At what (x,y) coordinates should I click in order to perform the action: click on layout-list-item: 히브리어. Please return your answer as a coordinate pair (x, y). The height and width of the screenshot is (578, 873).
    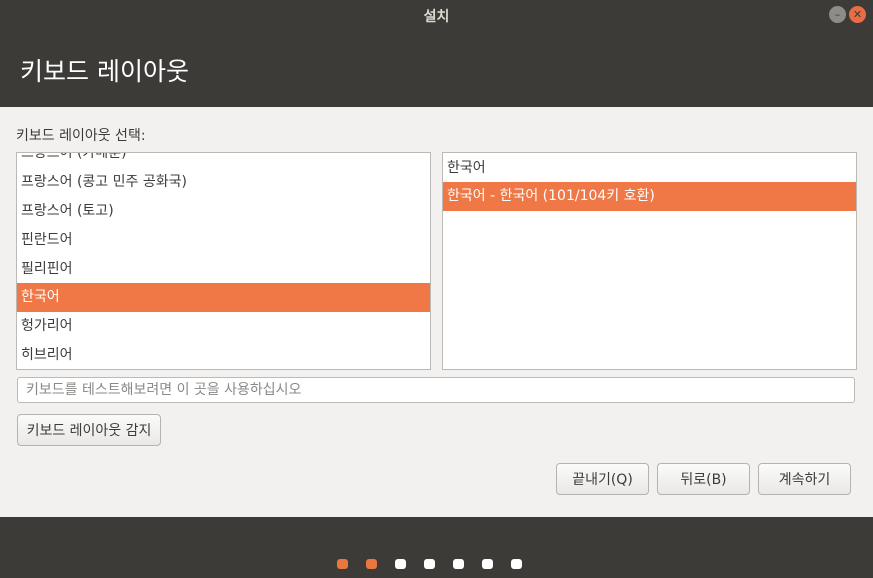
    Looking at the image, I should click on (223, 355).